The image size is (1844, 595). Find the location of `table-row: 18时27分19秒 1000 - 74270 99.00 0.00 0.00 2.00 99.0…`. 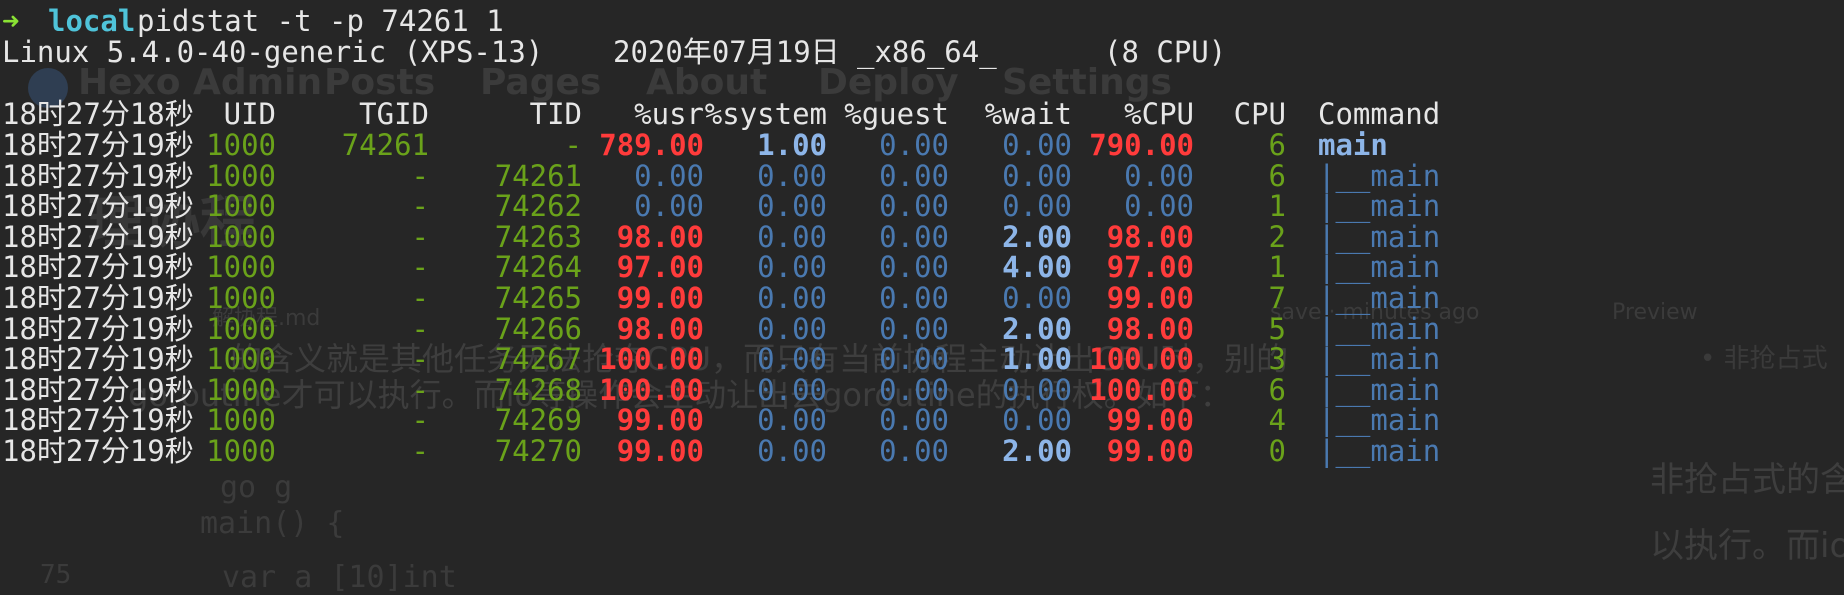

table-row: 18时27分19秒 1000 - 74270 99.00 0.00 0.00 2.00 99.0… is located at coordinates (922, 451).